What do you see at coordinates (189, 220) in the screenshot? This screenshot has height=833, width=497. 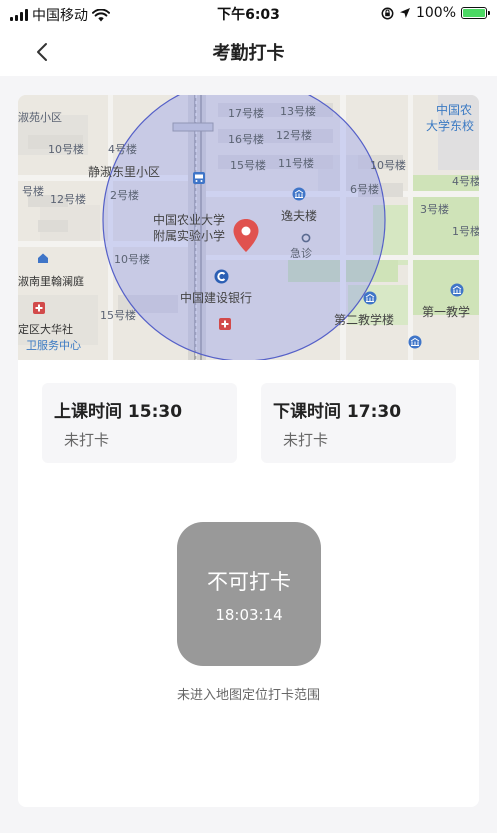 I see `map-label: 中国农业大学` at bounding box center [189, 220].